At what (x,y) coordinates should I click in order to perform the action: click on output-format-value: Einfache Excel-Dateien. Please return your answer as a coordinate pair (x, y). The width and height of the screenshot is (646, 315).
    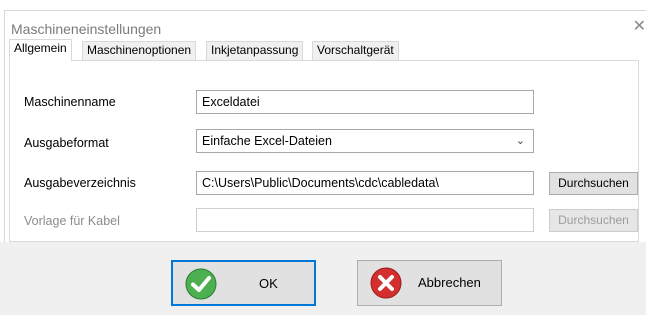
    Looking at the image, I should click on (267, 141).